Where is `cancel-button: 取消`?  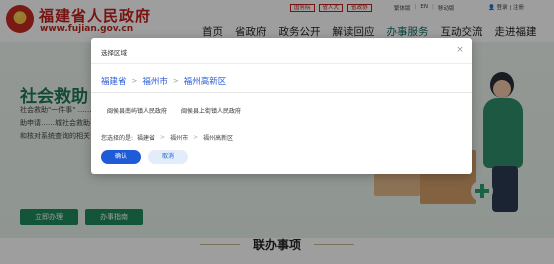 cancel-button: 取消 is located at coordinates (168, 157).